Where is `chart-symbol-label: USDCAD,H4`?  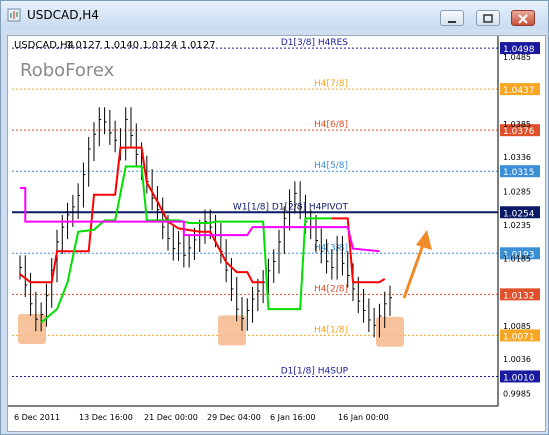 chart-symbol-label: USDCAD,H4 is located at coordinates (44, 45).